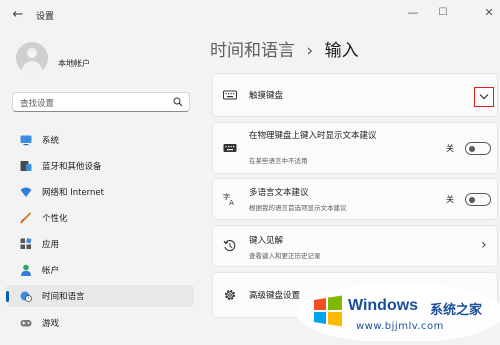 The image size is (500, 345). I want to click on maximize-button: ☐, so click(443, 13).